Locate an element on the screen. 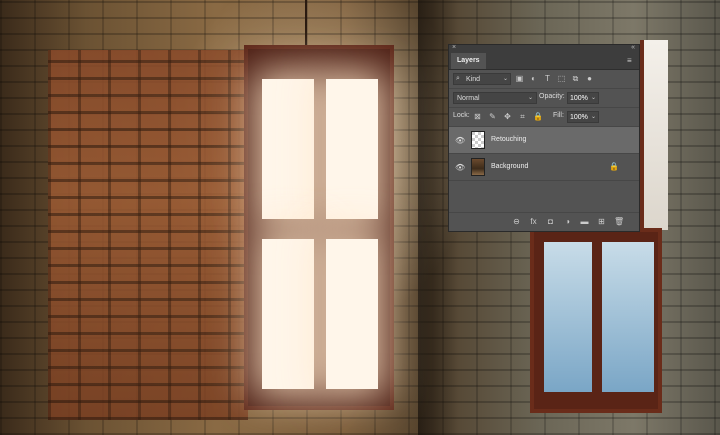 The image size is (720, 435). fill-field: 100% ⌄ is located at coordinates (583, 117).